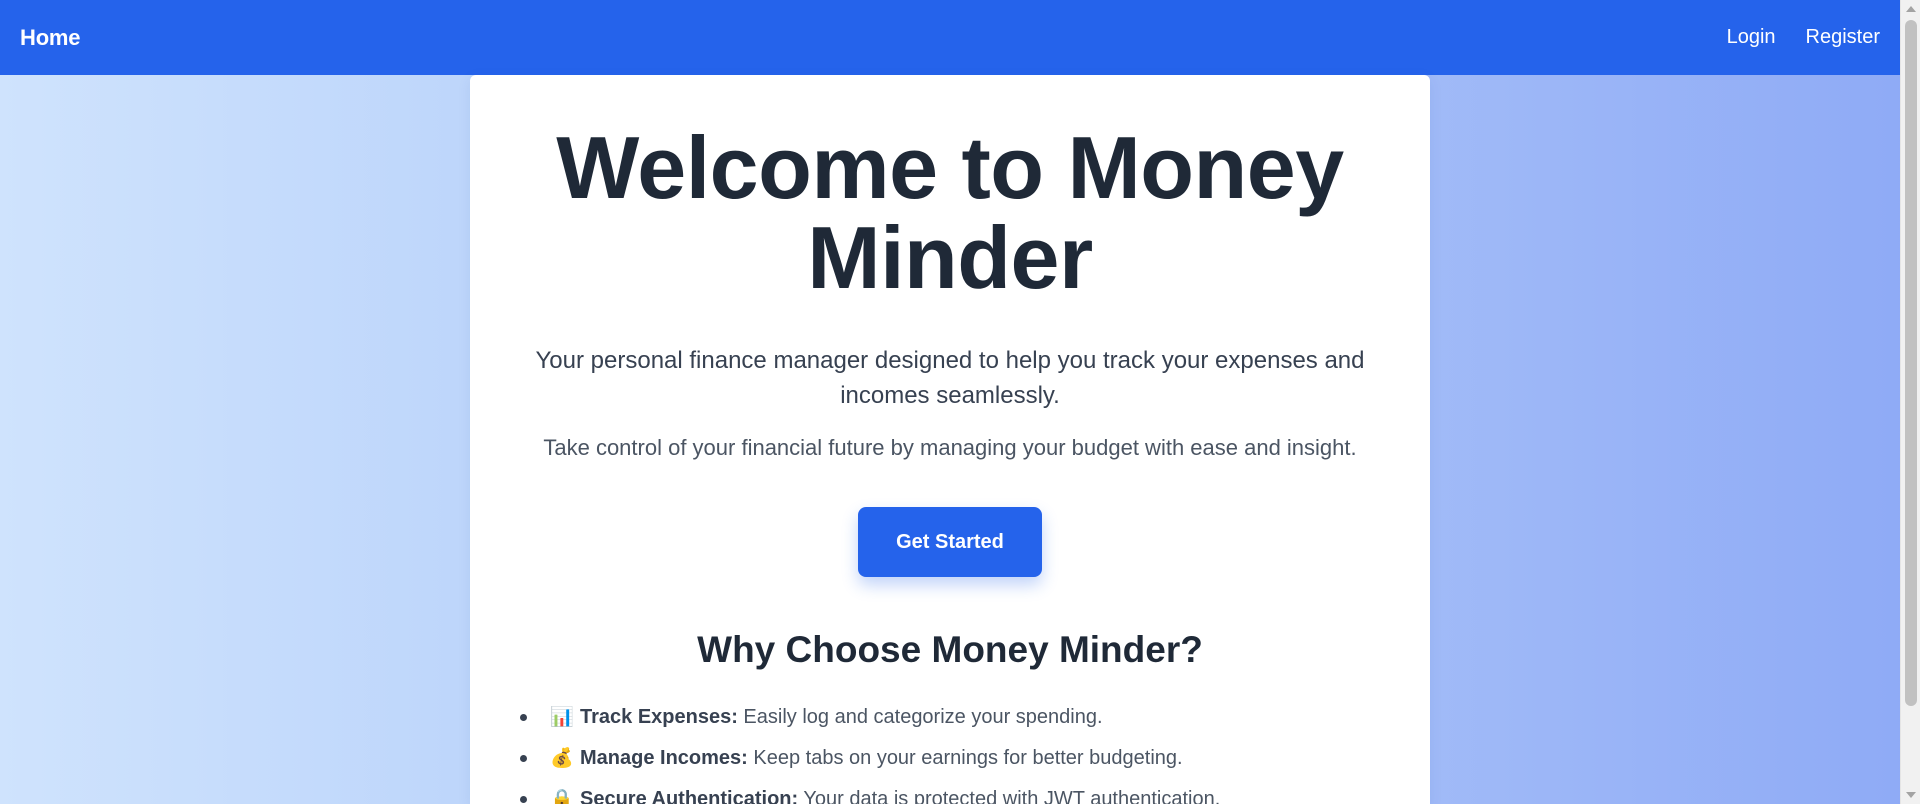 The height and width of the screenshot is (804, 1920). I want to click on home-link: Home, so click(50, 38).